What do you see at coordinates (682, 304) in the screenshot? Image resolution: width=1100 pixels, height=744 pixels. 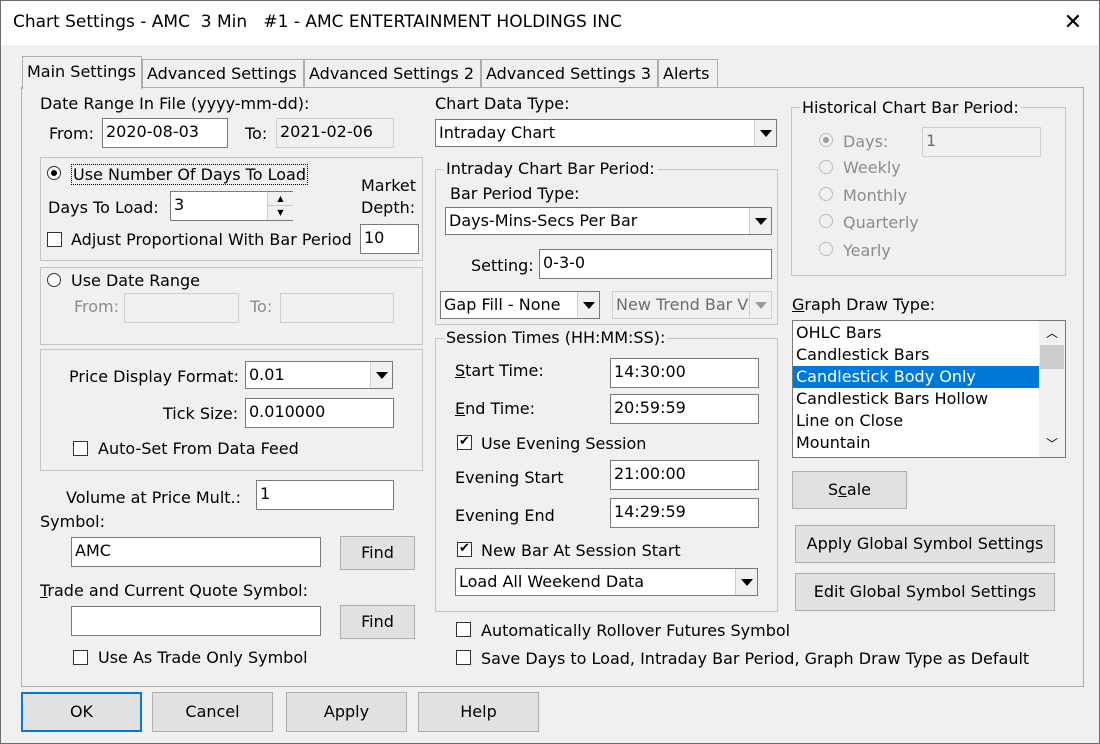 I see `new-trend-bar-value: New Trend Bar V` at bounding box center [682, 304].